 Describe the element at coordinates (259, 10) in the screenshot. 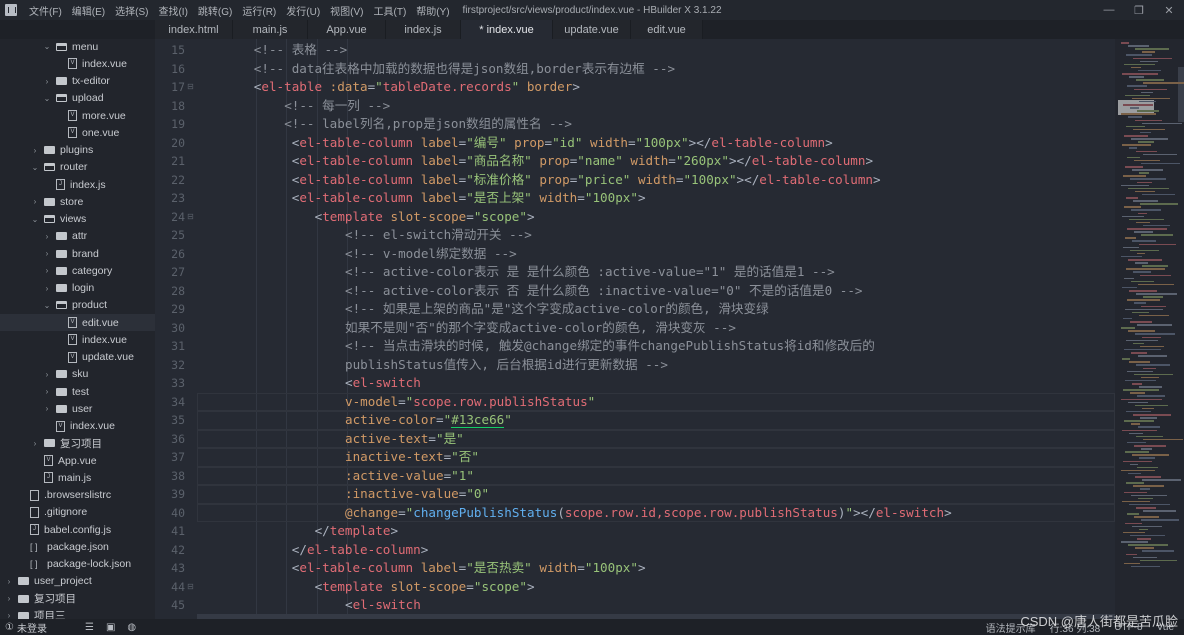

I see `menu-item: 运行(R)` at that location.